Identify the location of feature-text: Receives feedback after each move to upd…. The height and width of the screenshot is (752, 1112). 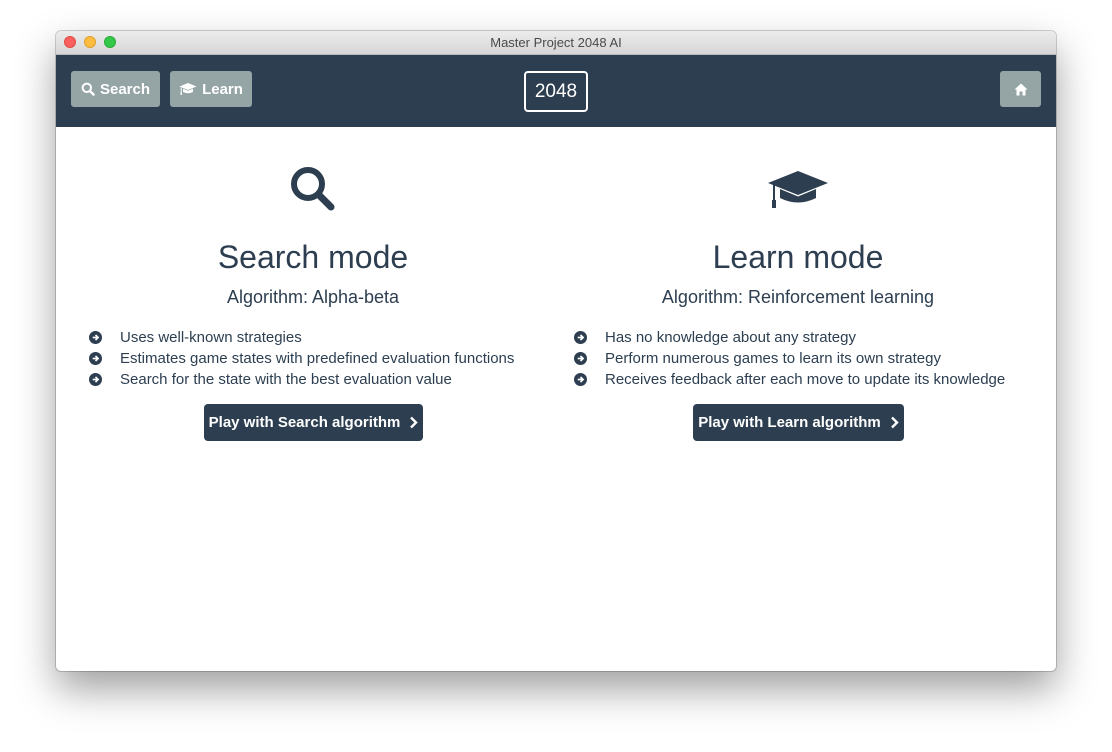
(805, 379).